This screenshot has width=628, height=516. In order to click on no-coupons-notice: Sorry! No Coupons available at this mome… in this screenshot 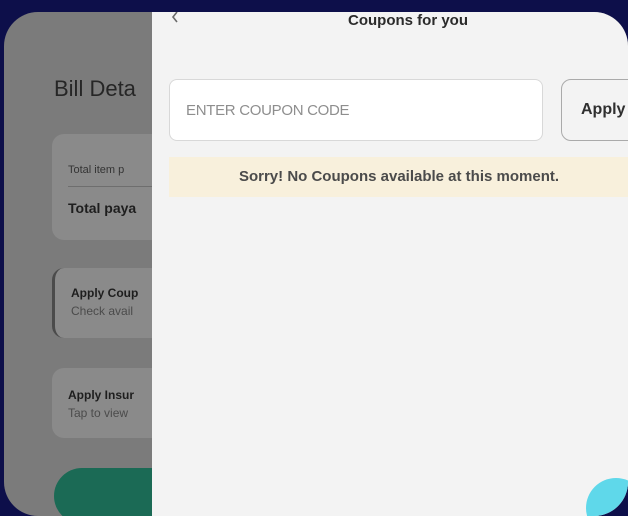, I will do `click(398, 177)`.